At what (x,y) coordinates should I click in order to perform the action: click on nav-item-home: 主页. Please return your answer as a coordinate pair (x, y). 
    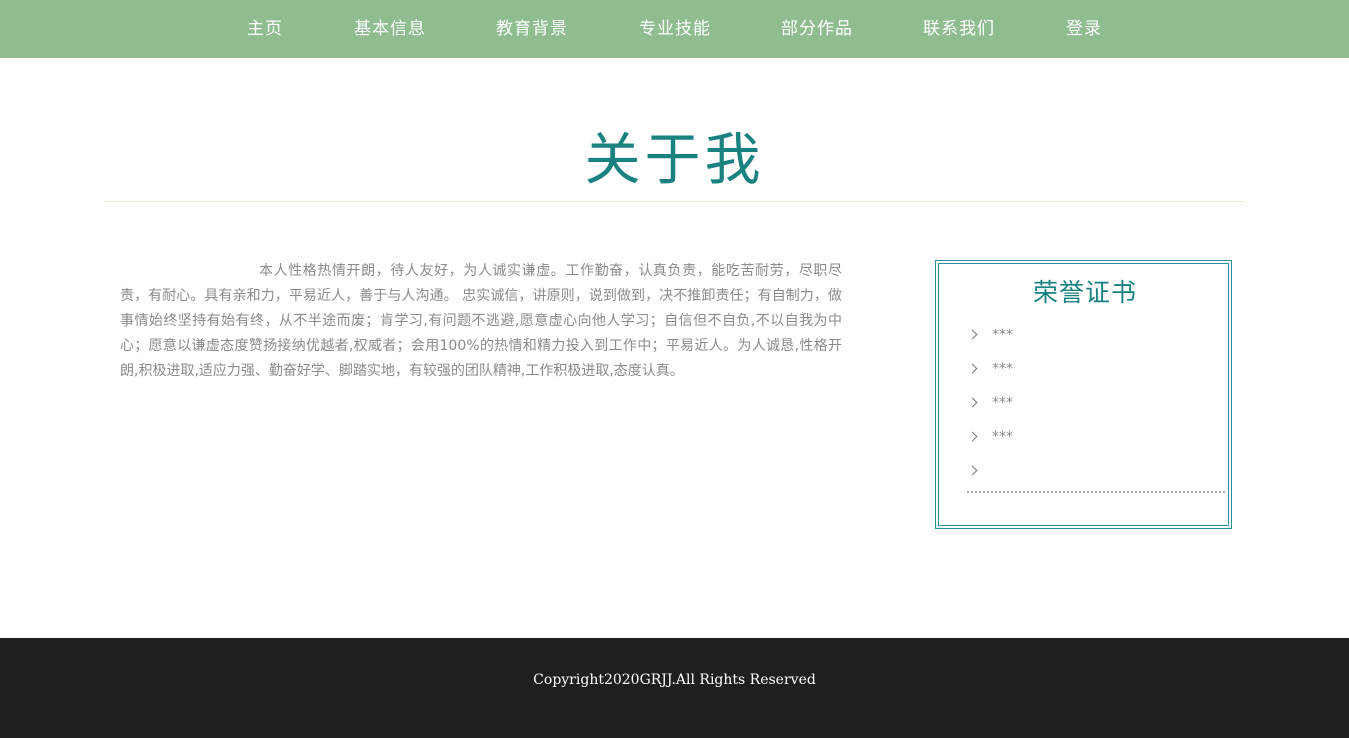
    Looking at the image, I should click on (265, 29).